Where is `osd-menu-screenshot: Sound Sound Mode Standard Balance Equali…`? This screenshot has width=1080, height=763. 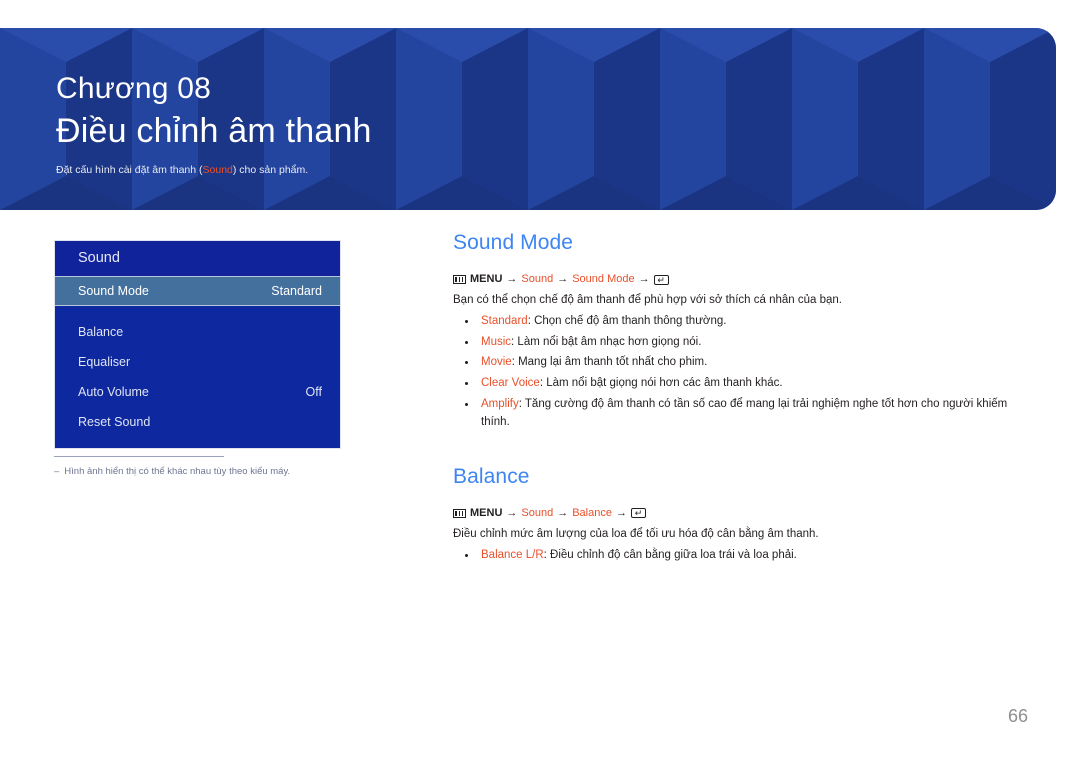 osd-menu-screenshot: Sound Sound Mode Standard Balance Equali… is located at coordinates (197, 344).